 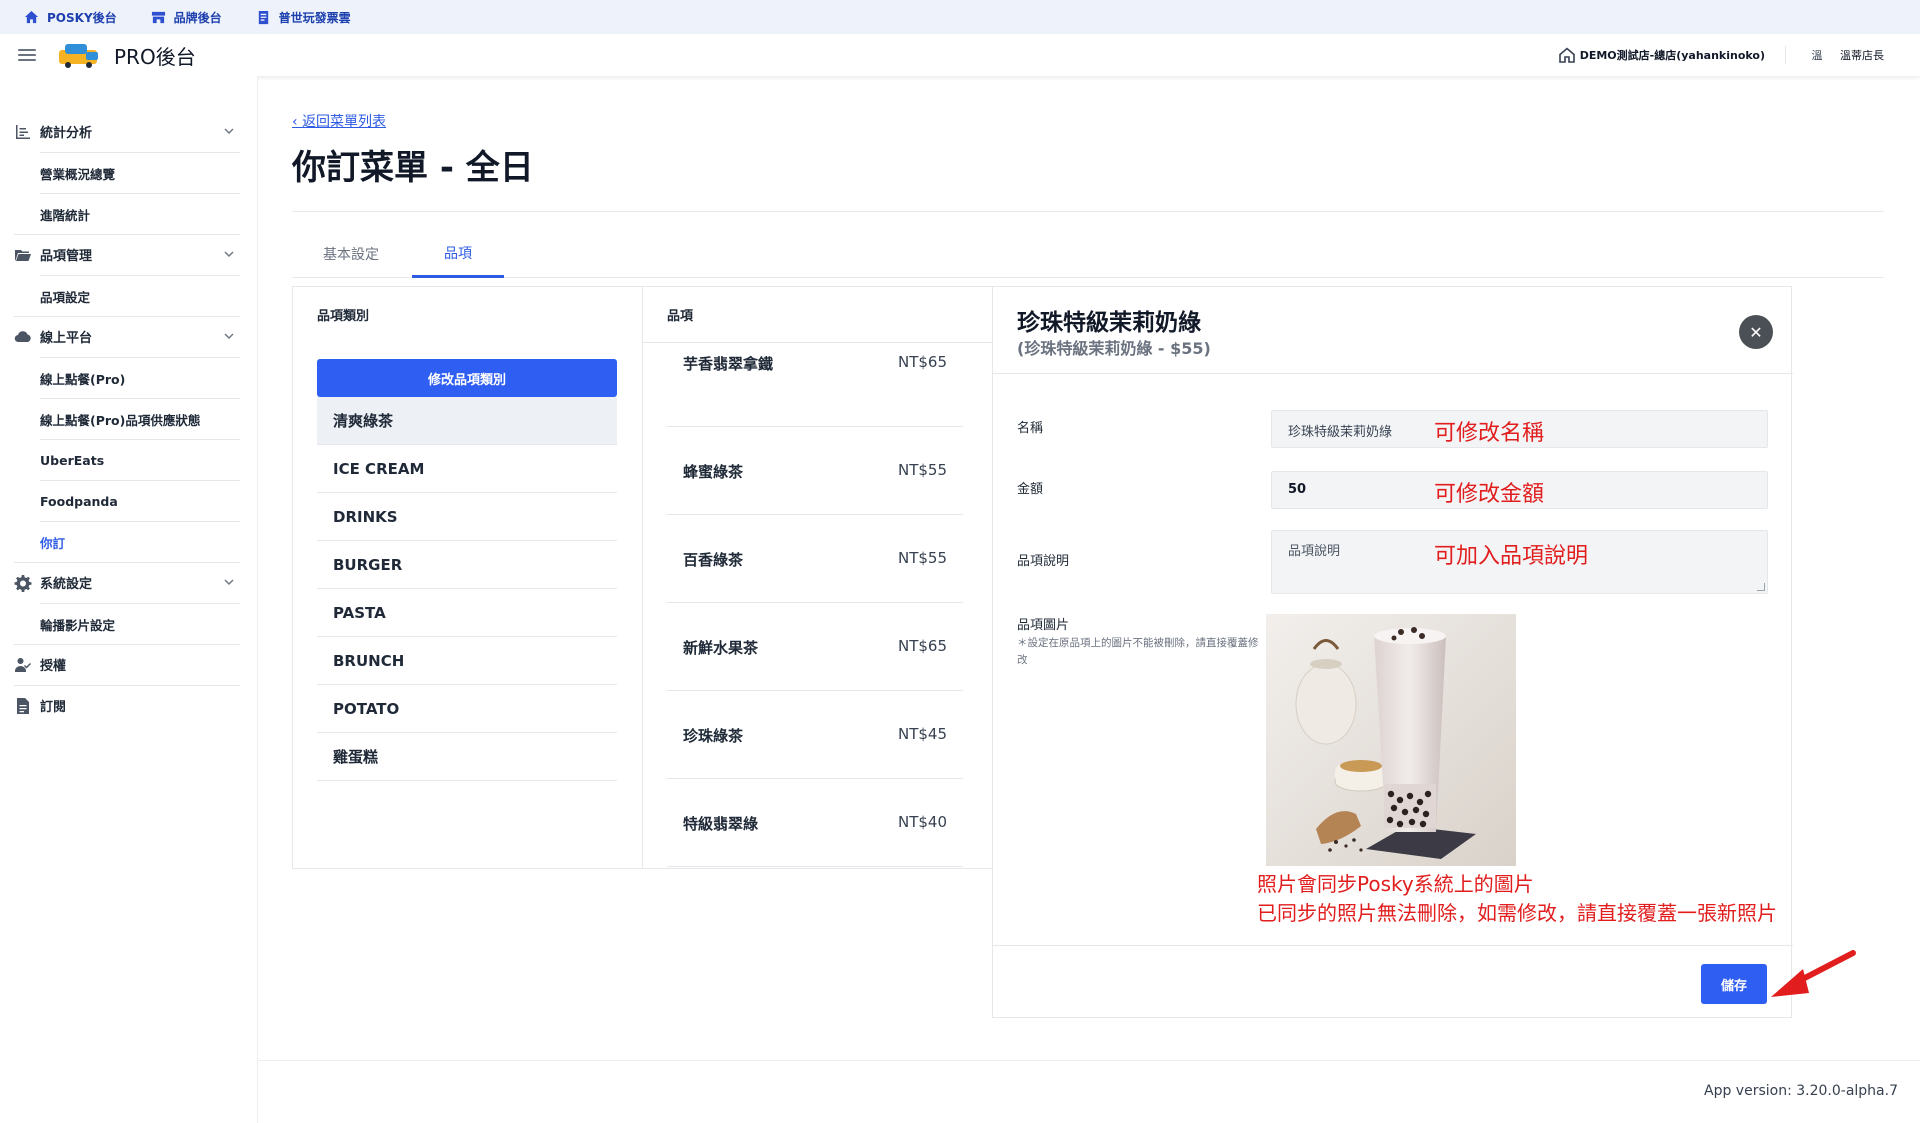 I want to click on back-link-label: 返回菜單列表, so click(x=344, y=122).